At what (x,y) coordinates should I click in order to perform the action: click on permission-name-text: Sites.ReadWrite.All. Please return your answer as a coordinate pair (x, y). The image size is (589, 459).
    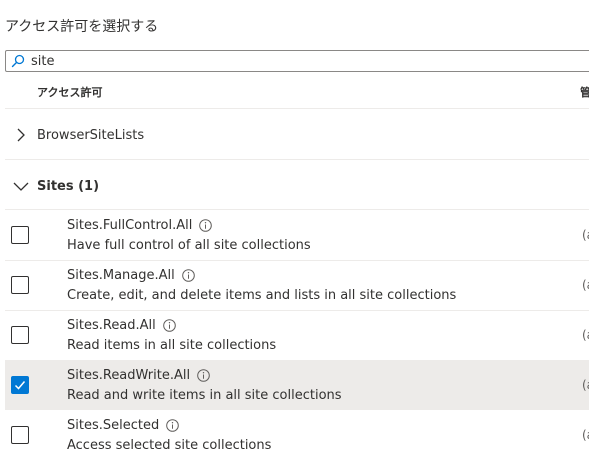
    Looking at the image, I should click on (129, 375).